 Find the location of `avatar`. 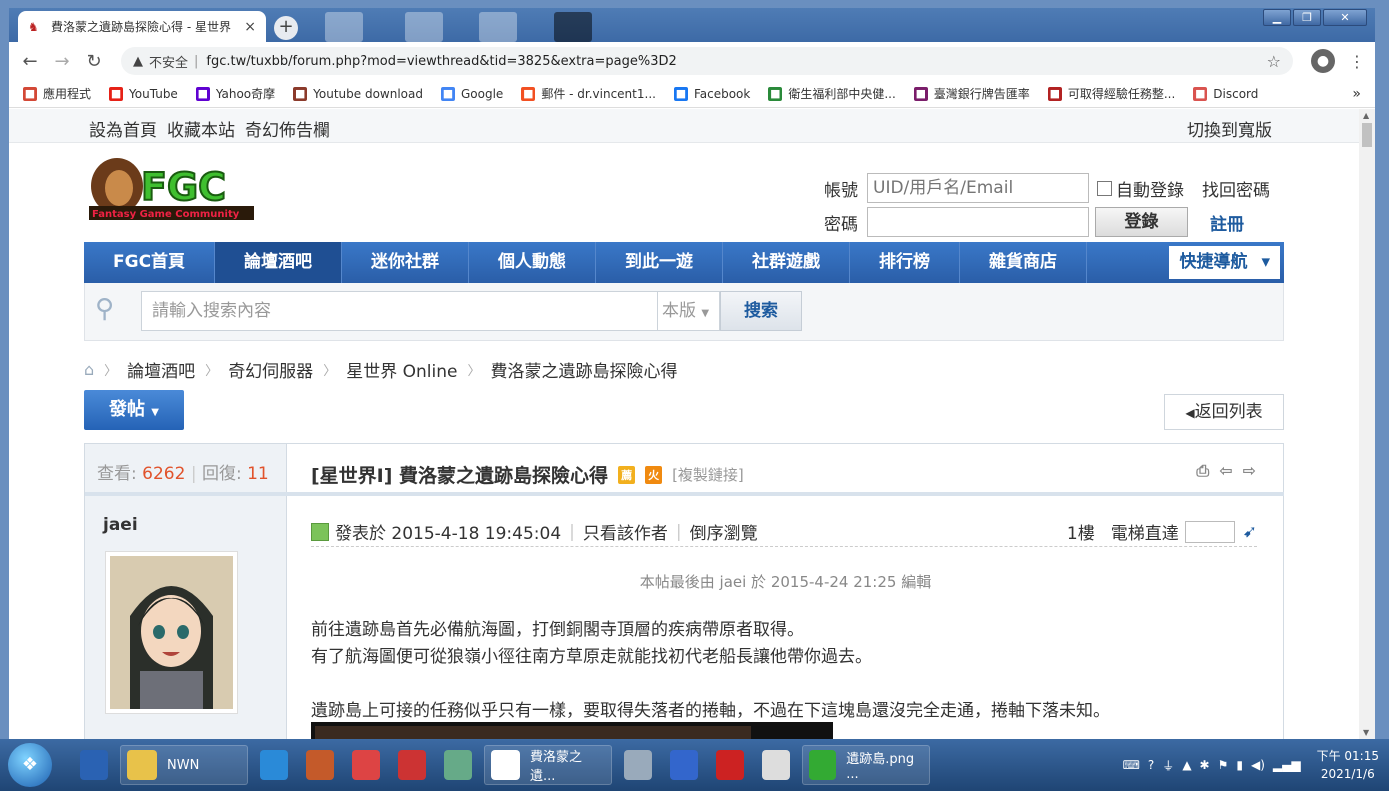

avatar is located at coordinates (171, 632).